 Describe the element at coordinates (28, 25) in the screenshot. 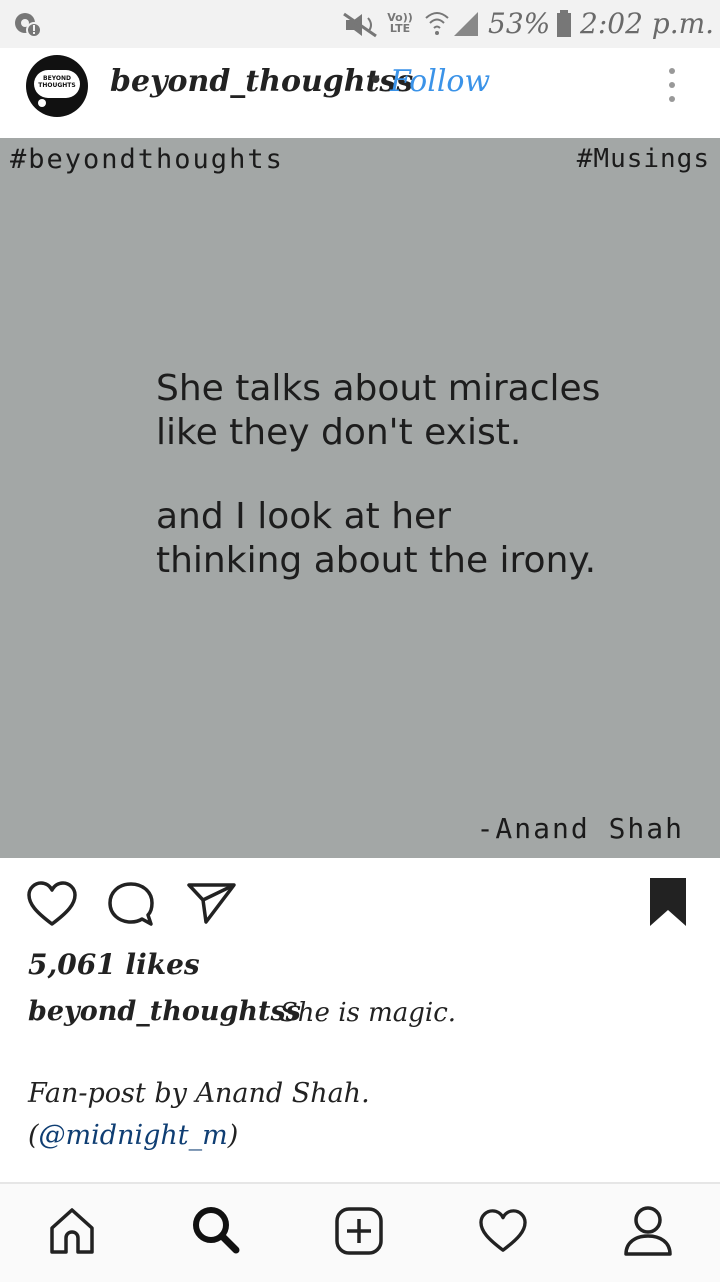

I see `notification-icon` at that location.